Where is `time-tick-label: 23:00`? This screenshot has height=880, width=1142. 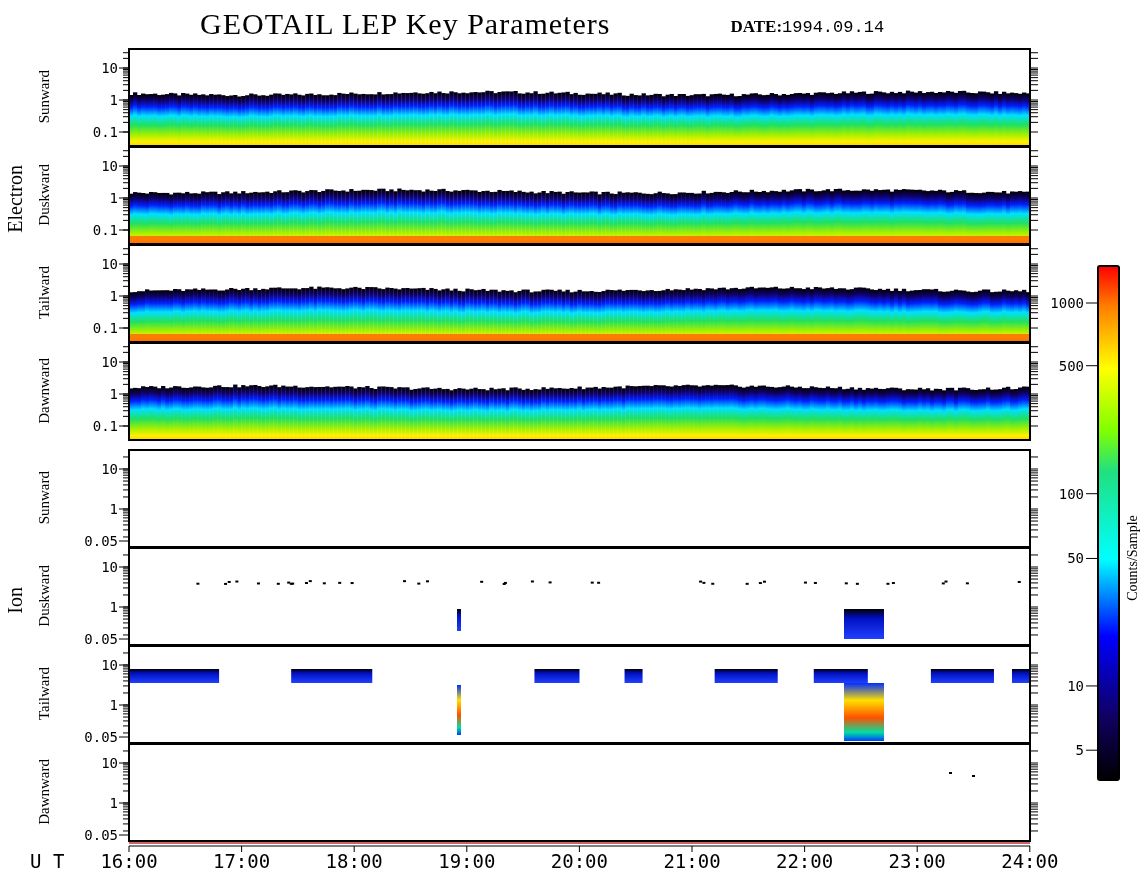 time-tick-label: 23:00 is located at coordinates (917, 861).